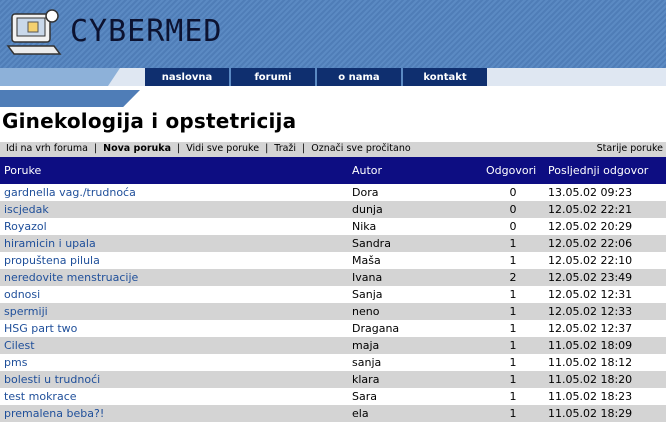 The width and height of the screenshot is (666, 422). I want to click on message-author: Dragana, so click(415, 328).